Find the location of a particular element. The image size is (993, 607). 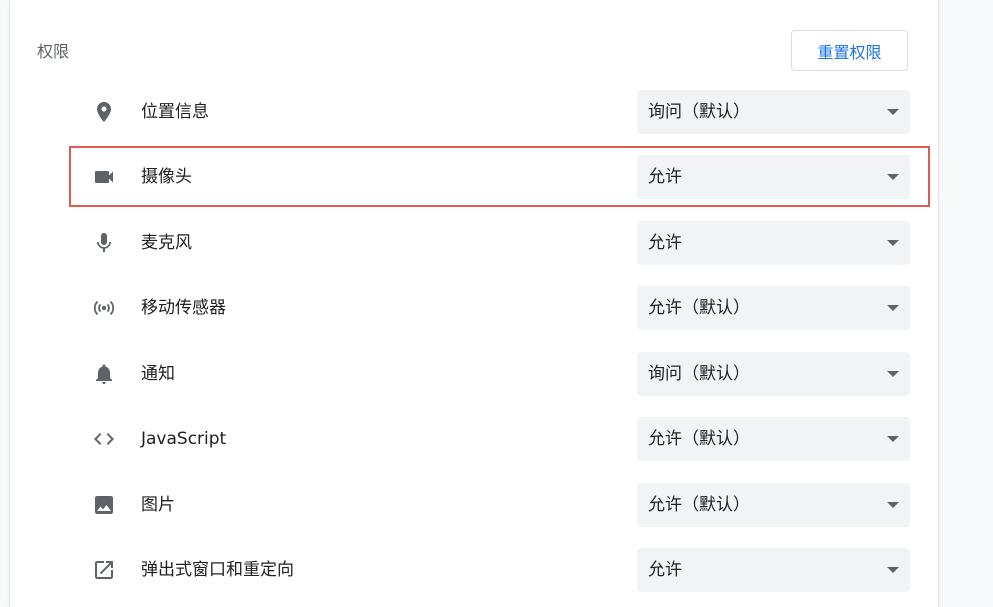

permission-label: 摄像头 is located at coordinates (166, 177).